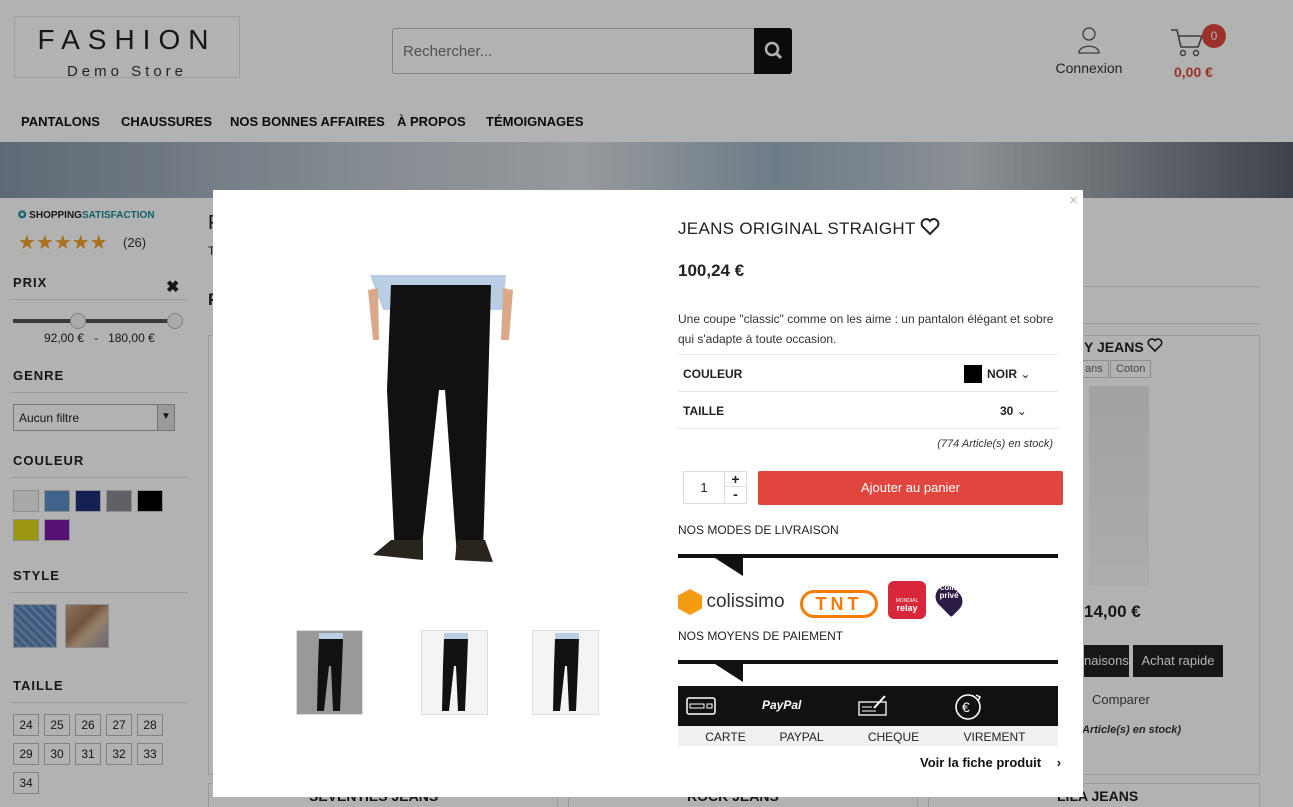 The image size is (1293, 807). I want to click on view-product-label: Voir la fiche produit, so click(981, 762).